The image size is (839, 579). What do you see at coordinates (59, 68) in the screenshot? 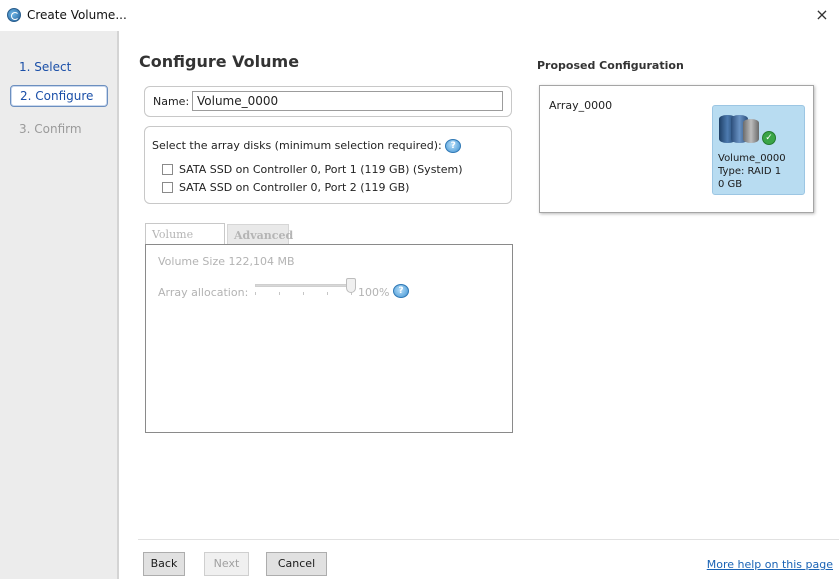
I see `step-select: 1. Select` at bounding box center [59, 68].